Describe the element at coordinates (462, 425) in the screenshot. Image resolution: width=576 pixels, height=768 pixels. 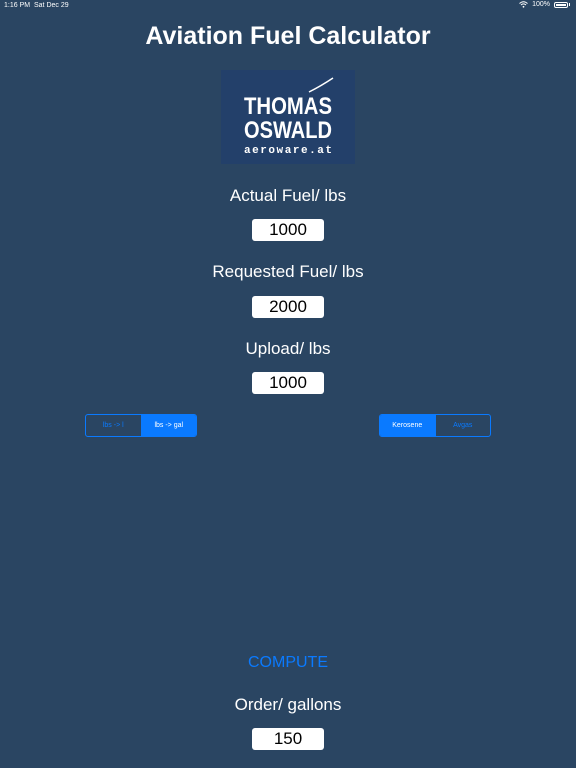
I see `segment-avgas: Avgas` at that location.